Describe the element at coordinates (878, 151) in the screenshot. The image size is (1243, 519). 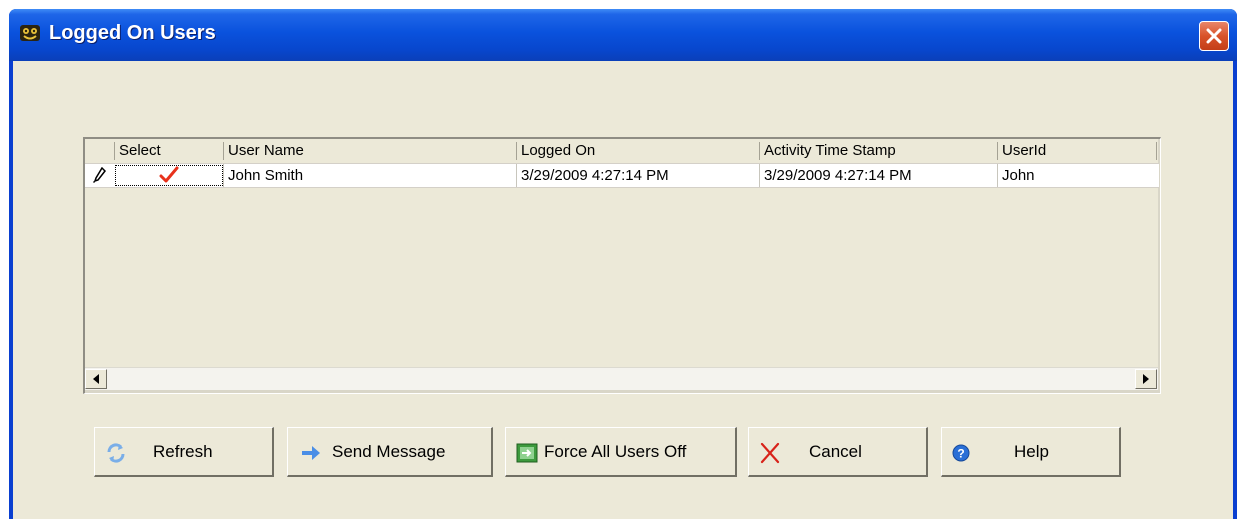
I see `column-header-activity-time-stamp: Activity Time Stamp` at that location.